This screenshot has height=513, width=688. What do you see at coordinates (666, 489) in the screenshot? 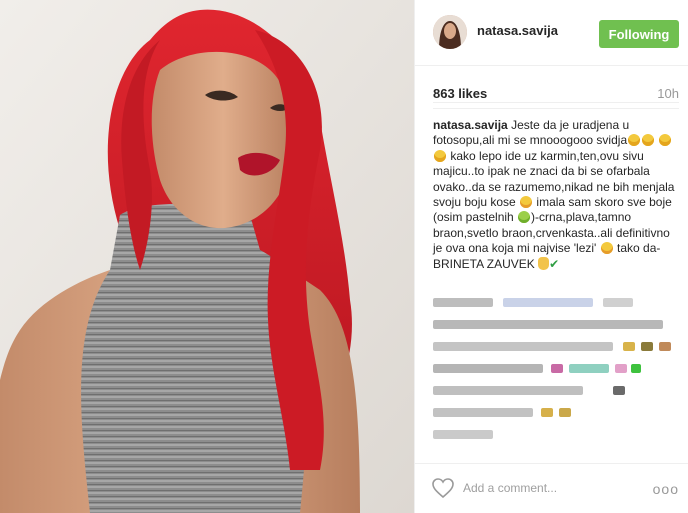
I see `more-options-icon: ooo` at bounding box center [666, 489].